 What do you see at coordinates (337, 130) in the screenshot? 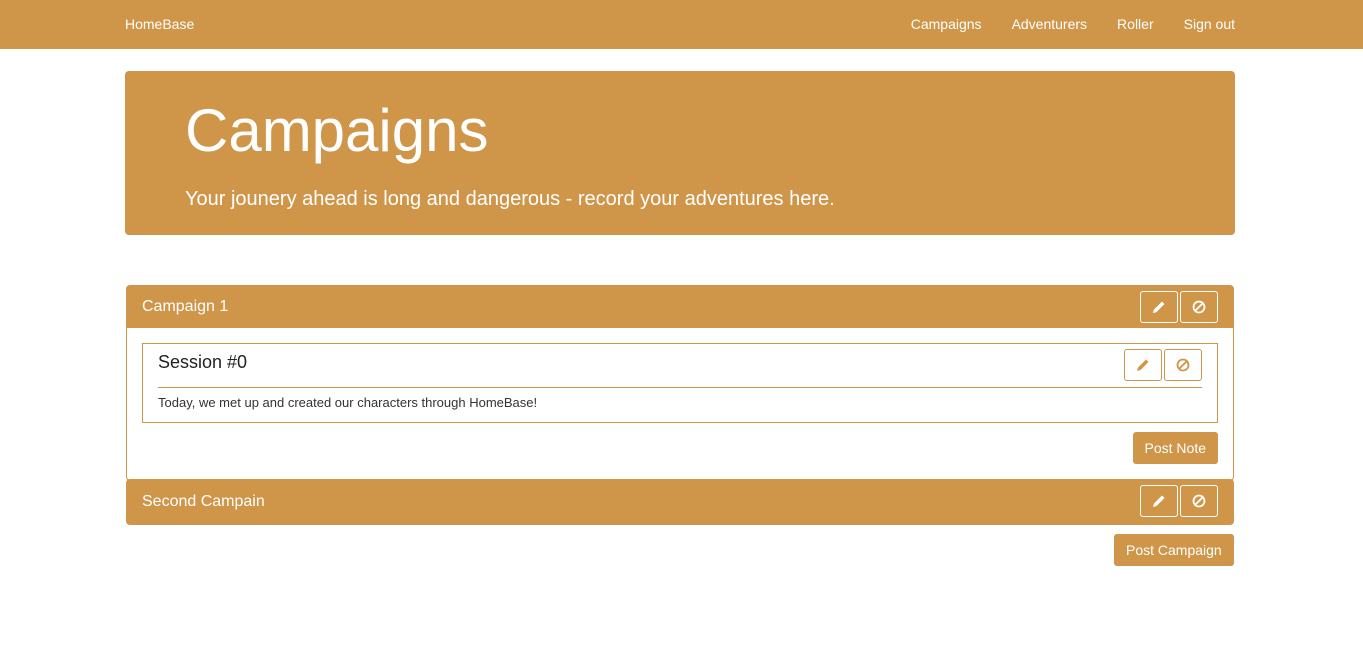
I see `page-title: Campaigns` at bounding box center [337, 130].